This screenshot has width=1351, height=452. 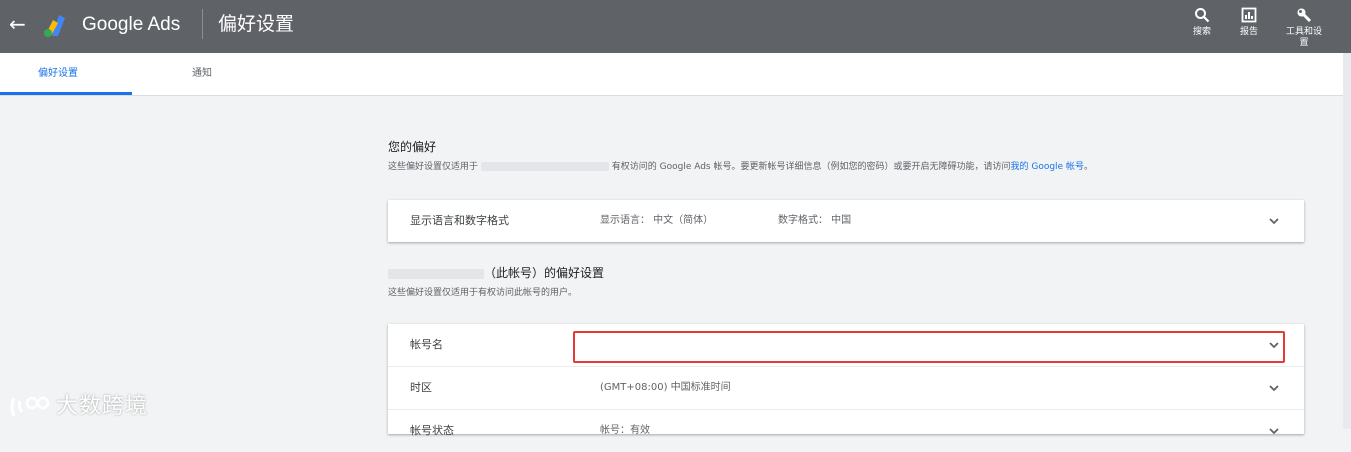 What do you see at coordinates (625, 430) in the screenshot?
I see `account-status-value: 帐号：有效` at bounding box center [625, 430].